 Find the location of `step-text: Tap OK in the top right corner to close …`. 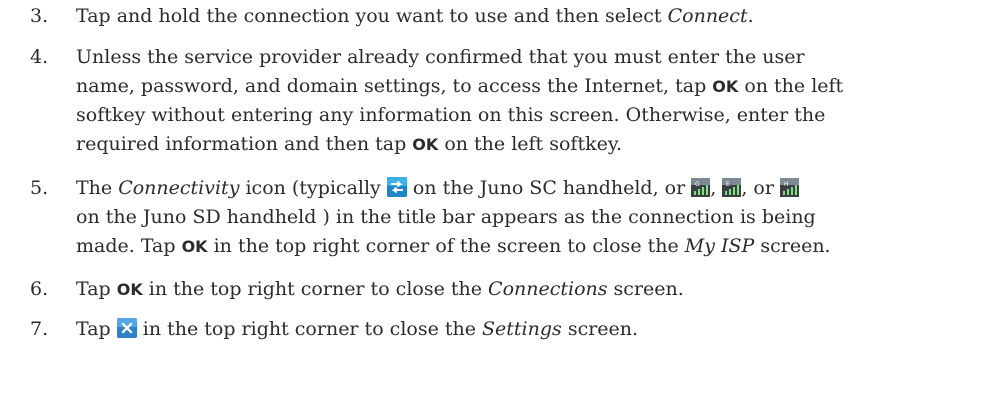

step-text: Tap OK in the top right corner to close … is located at coordinates (380, 289).